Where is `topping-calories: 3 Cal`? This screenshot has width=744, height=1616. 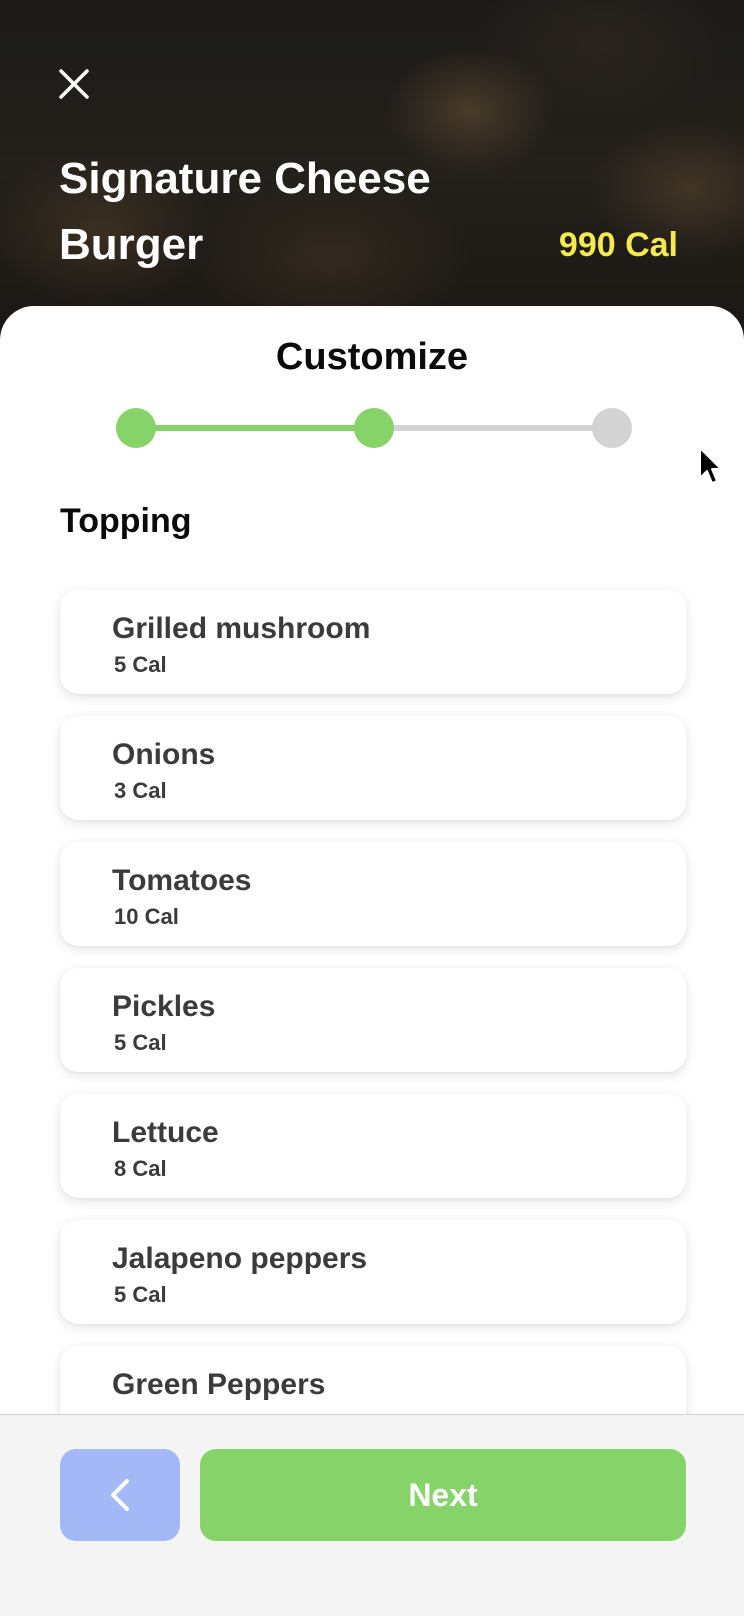
topping-calories: 3 Cal is located at coordinates (140, 790).